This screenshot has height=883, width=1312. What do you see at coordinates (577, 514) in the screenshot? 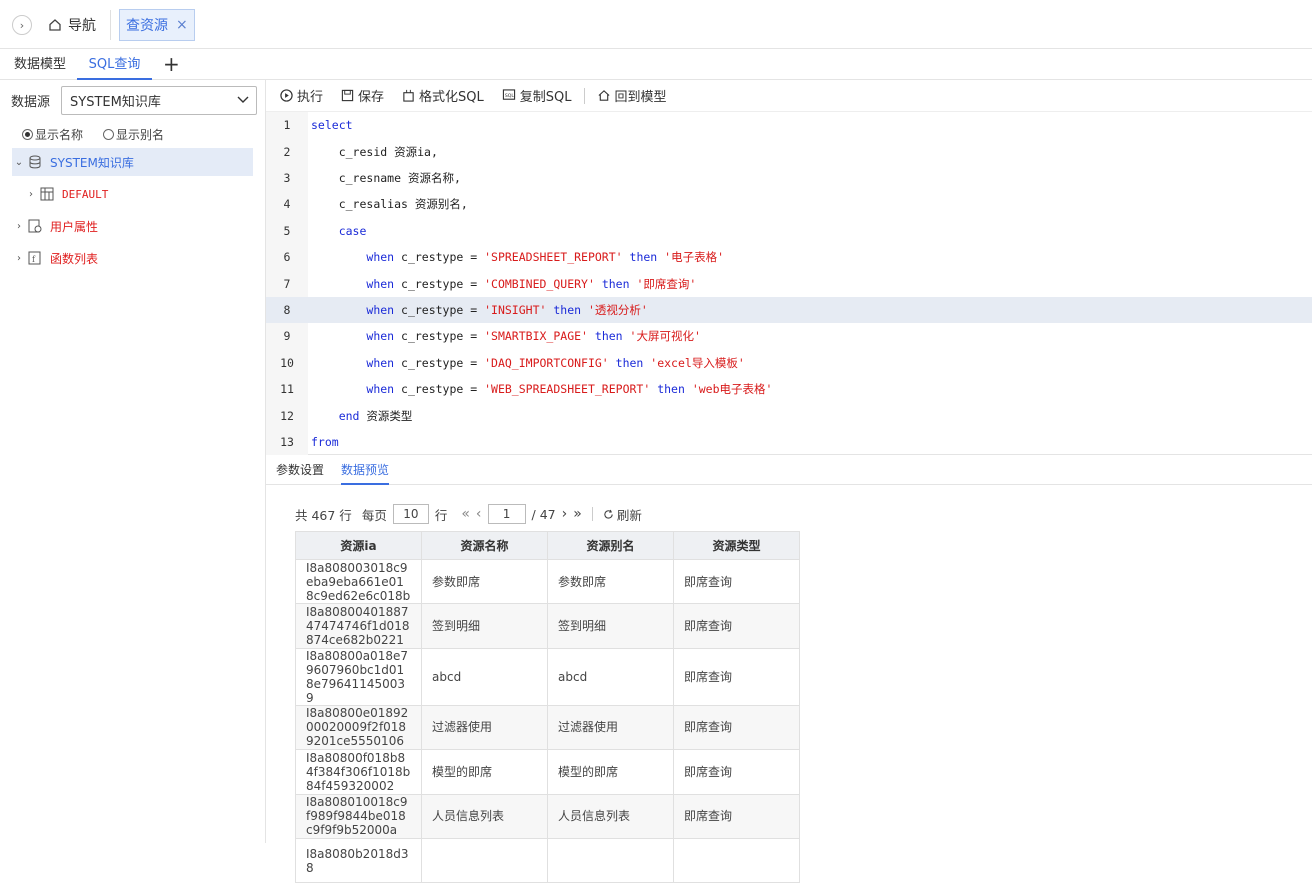
I see `last-page-icon: »` at bounding box center [577, 514].